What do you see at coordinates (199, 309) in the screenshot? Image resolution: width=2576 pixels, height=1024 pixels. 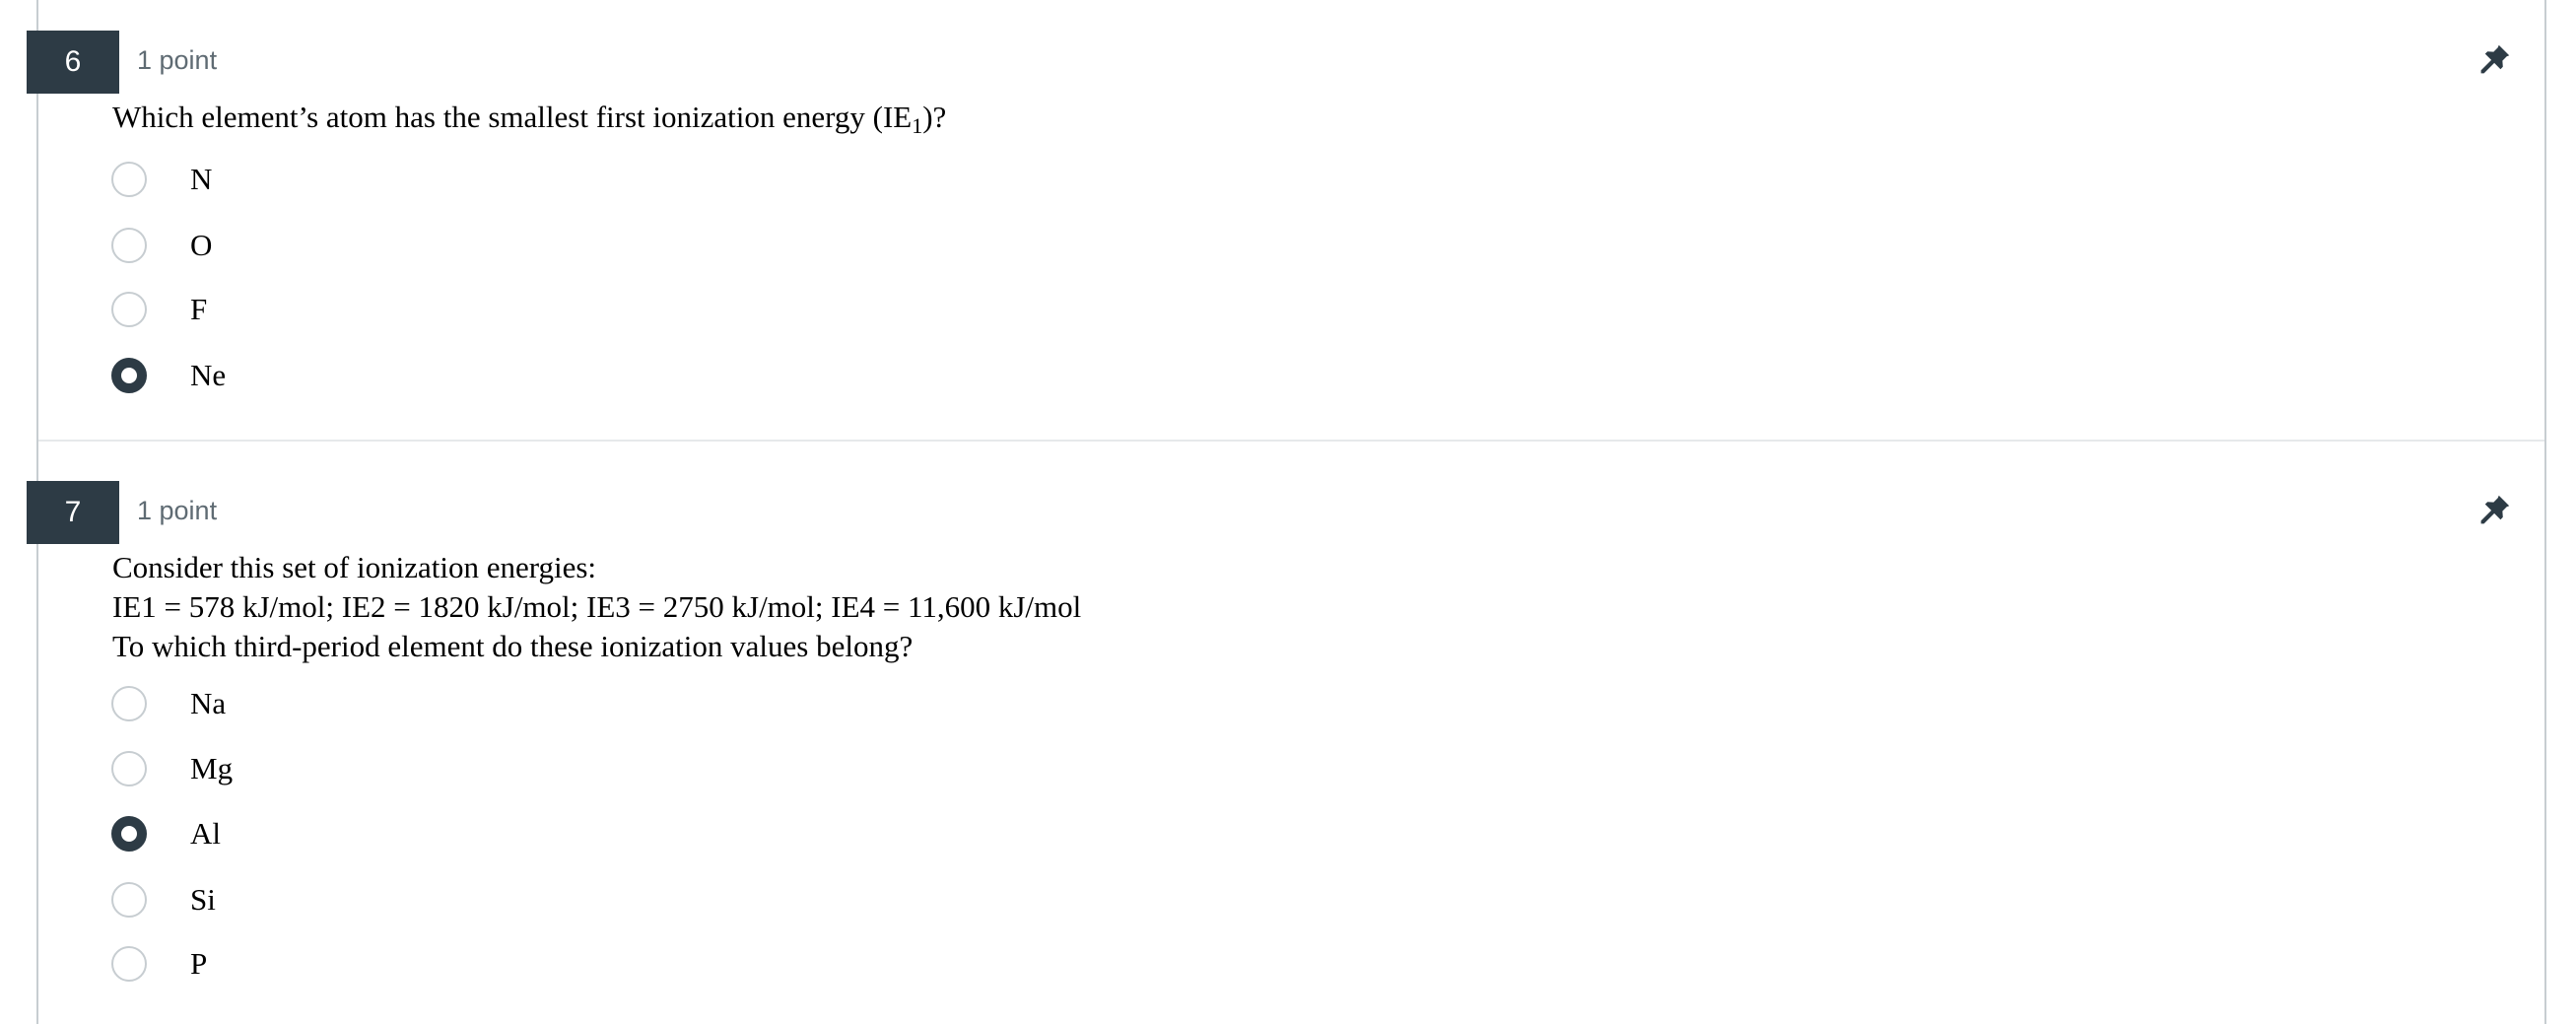 I see `answer-label: F` at bounding box center [199, 309].